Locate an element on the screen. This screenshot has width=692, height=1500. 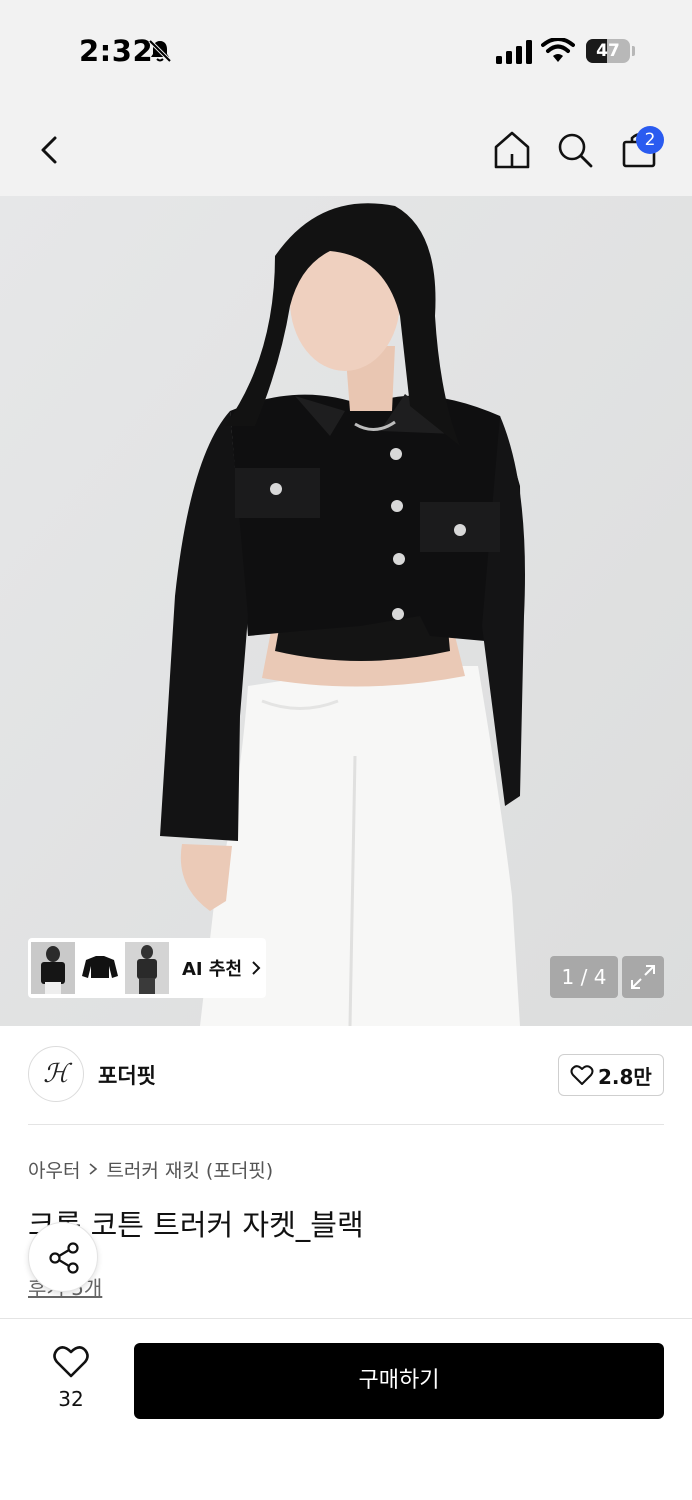
battery-indicator: 47 is located at coordinates (608, 51).